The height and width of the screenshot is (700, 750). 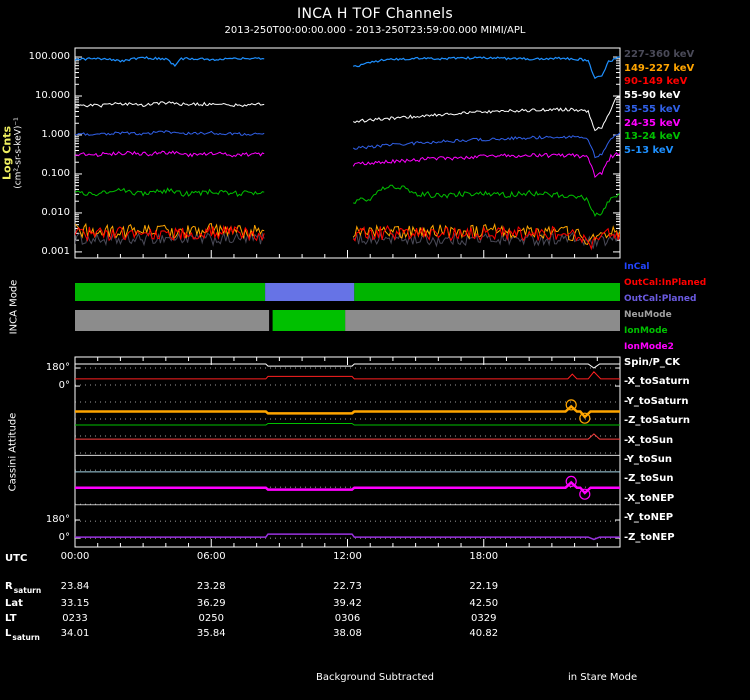 I want to click on ephemeris-row-label: Lsaturn, so click(x=22, y=635).